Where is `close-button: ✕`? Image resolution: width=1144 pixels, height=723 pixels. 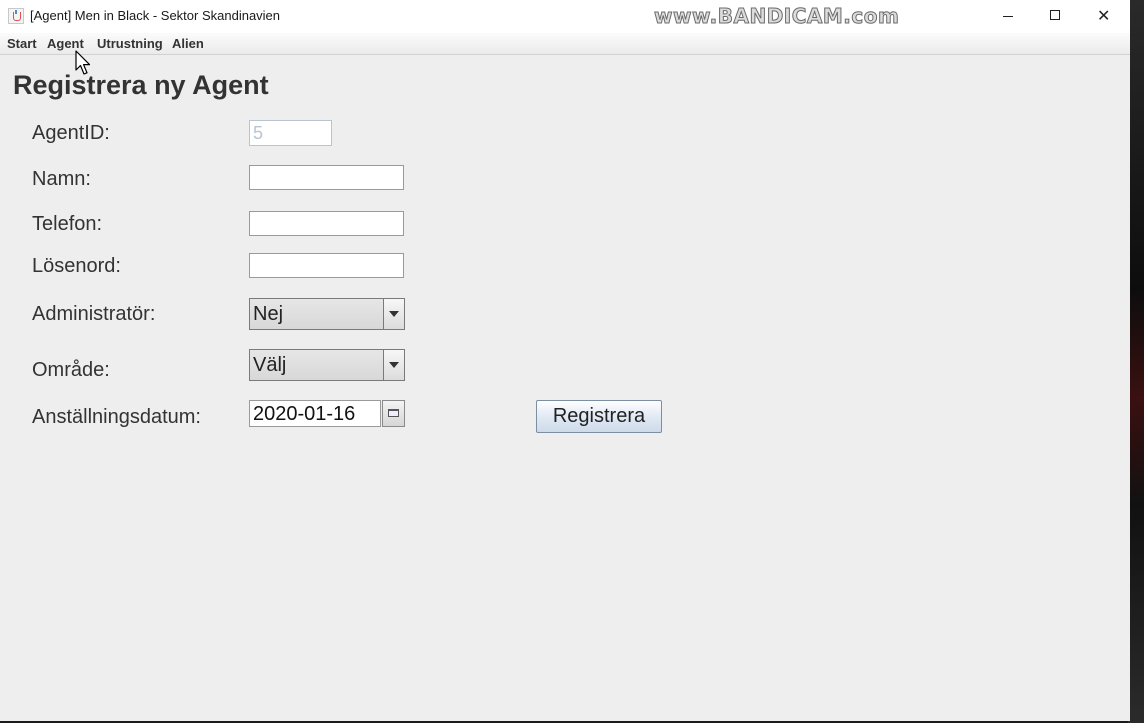 close-button: ✕ is located at coordinates (1105, 16).